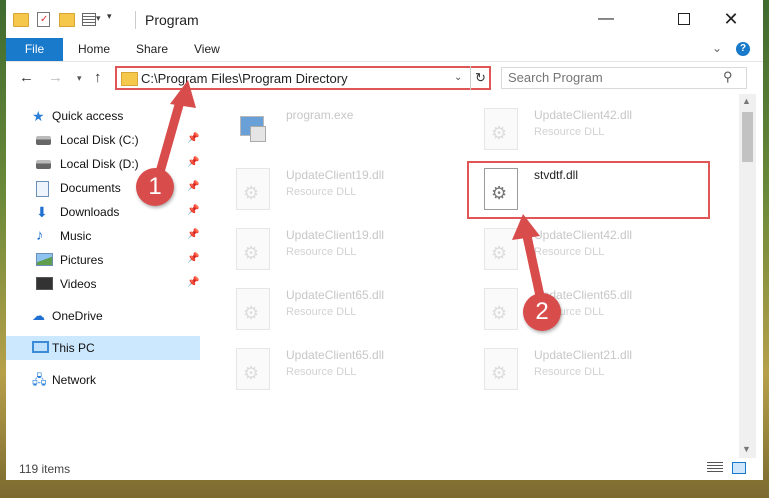 This screenshot has width=769, height=498. I want to click on search-box: ⚲, so click(624, 78).